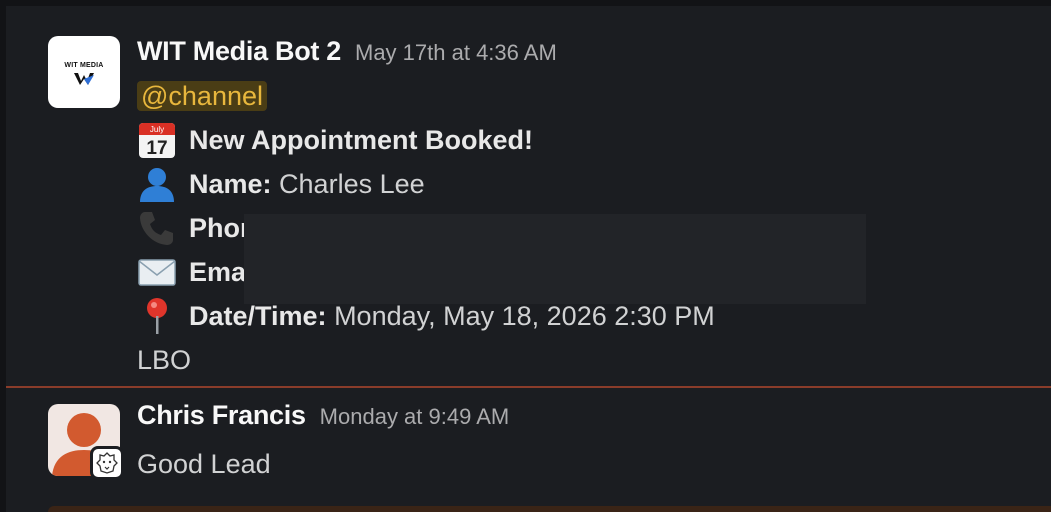 This screenshot has width=1051, height=512. I want to click on calendar-month-text: July, so click(157, 129).